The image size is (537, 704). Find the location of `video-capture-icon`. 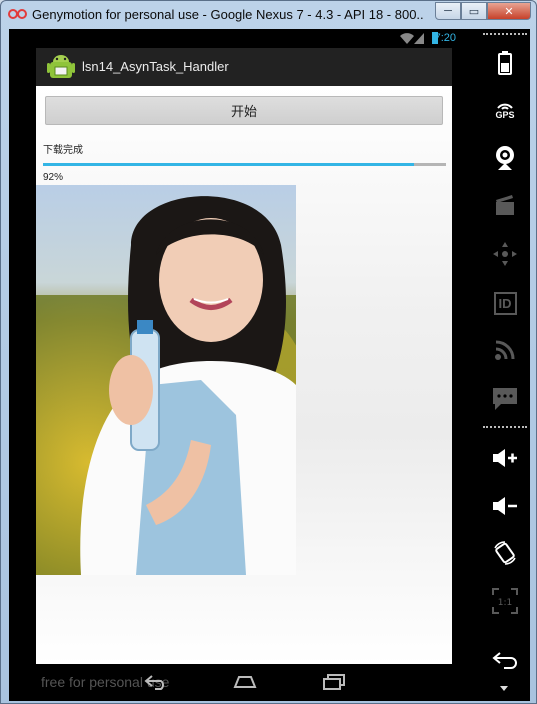

video-capture-icon is located at coordinates (505, 205).